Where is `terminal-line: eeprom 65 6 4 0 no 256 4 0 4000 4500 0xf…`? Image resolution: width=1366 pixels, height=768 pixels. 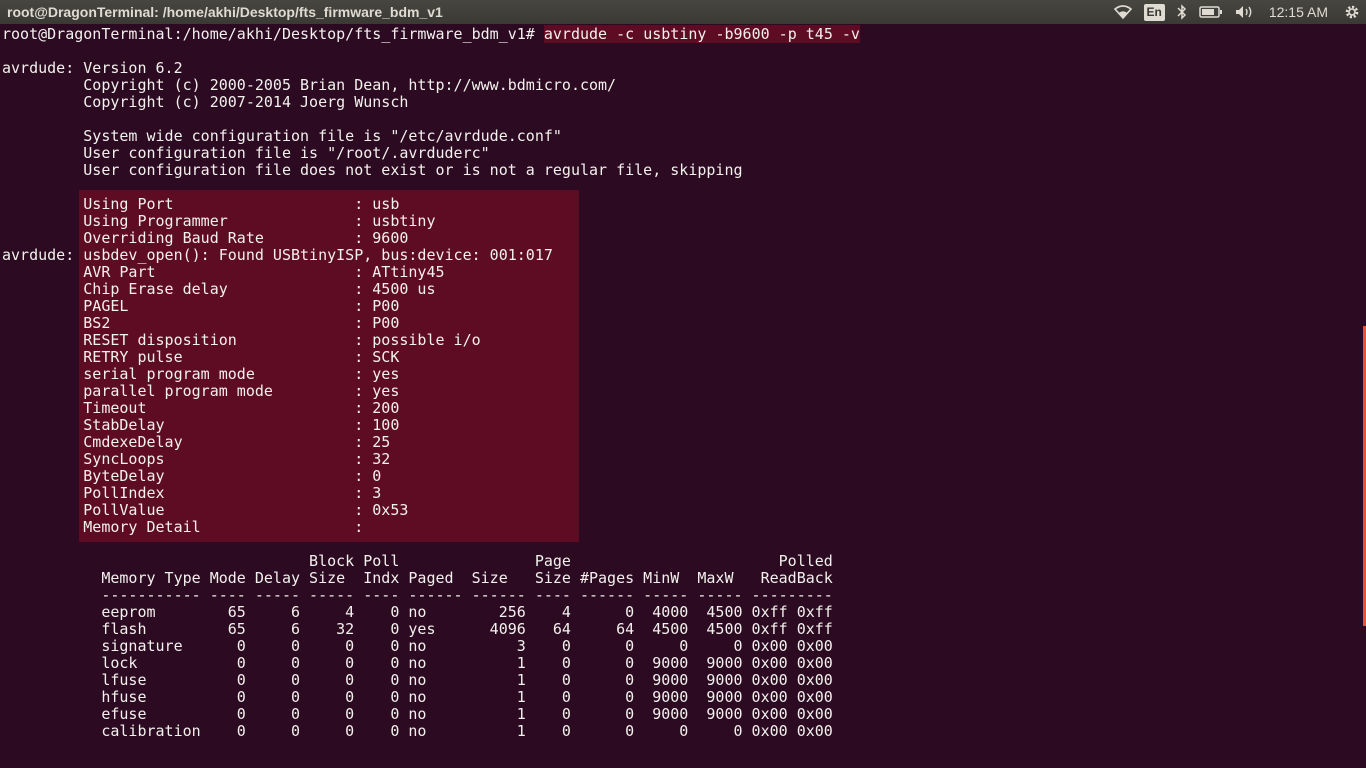 terminal-line: eeprom 65 6 4 0 no 256 4 0 4000 4500 0xf… is located at coordinates (417, 612).